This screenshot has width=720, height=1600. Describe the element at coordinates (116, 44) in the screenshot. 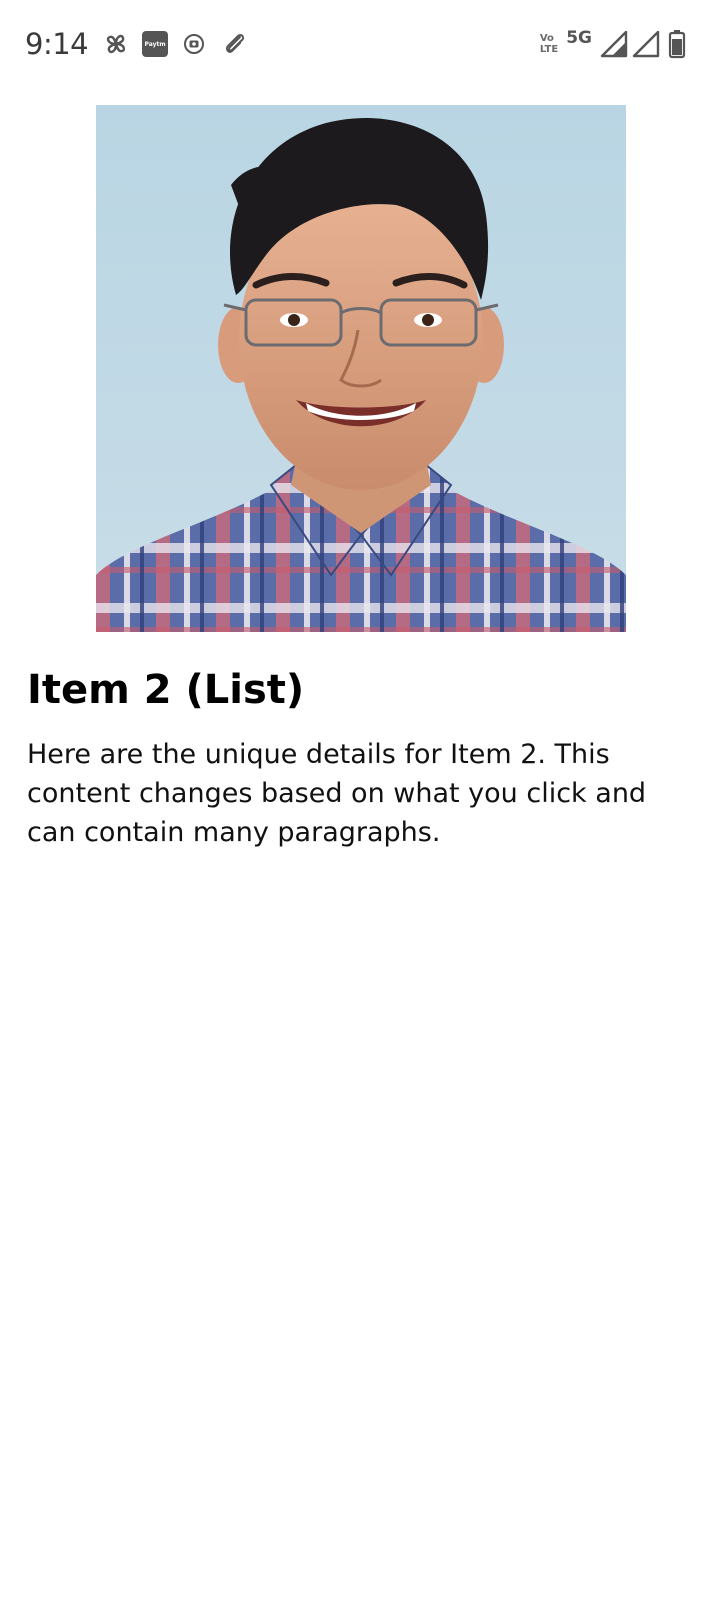

I see `pinwheel-icon` at that location.